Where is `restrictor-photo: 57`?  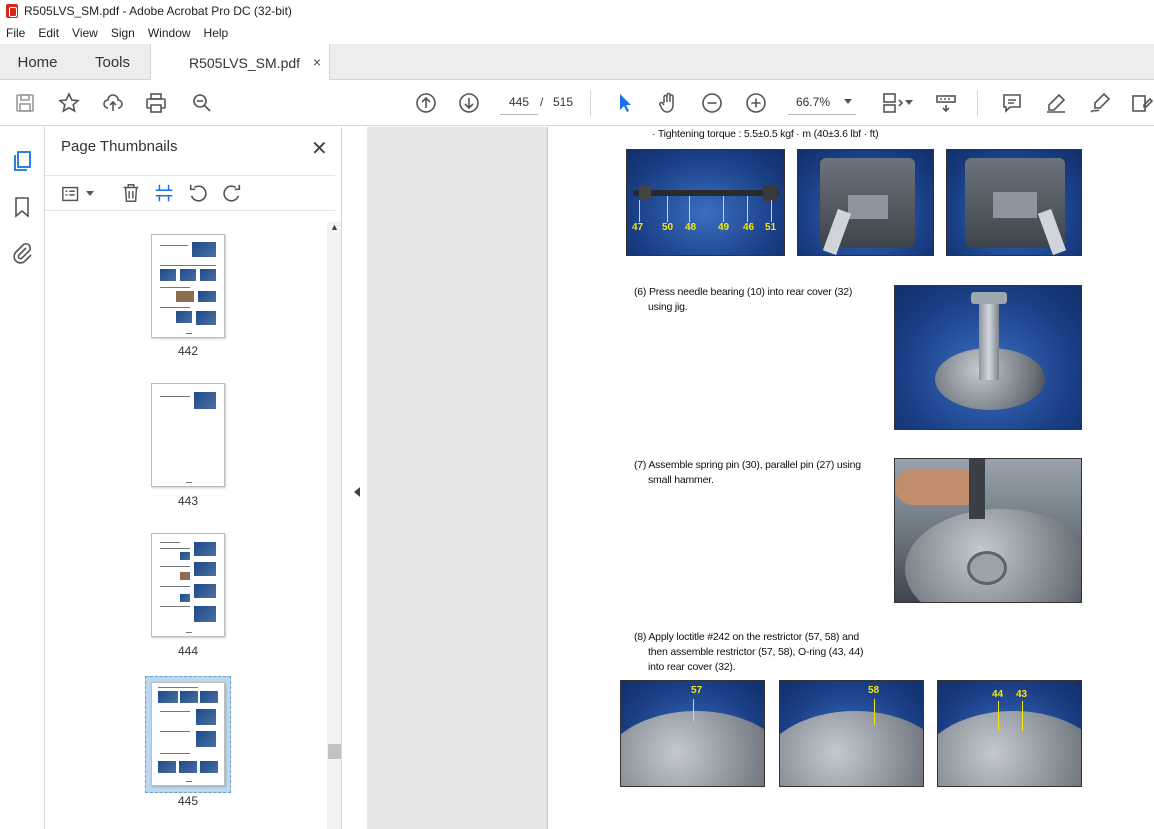 restrictor-photo: 57 is located at coordinates (692, 733).